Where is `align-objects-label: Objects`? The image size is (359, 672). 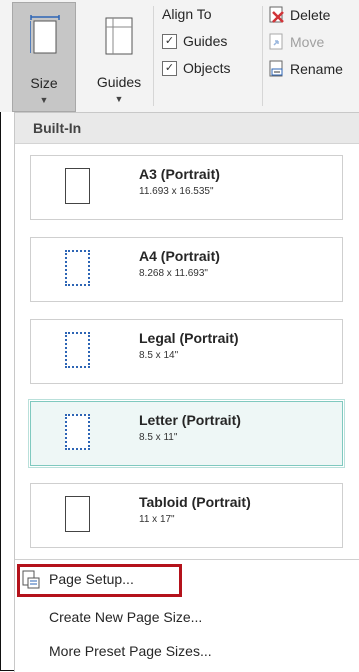 align-objects-label: Objects is located at coordinates (207, 68).